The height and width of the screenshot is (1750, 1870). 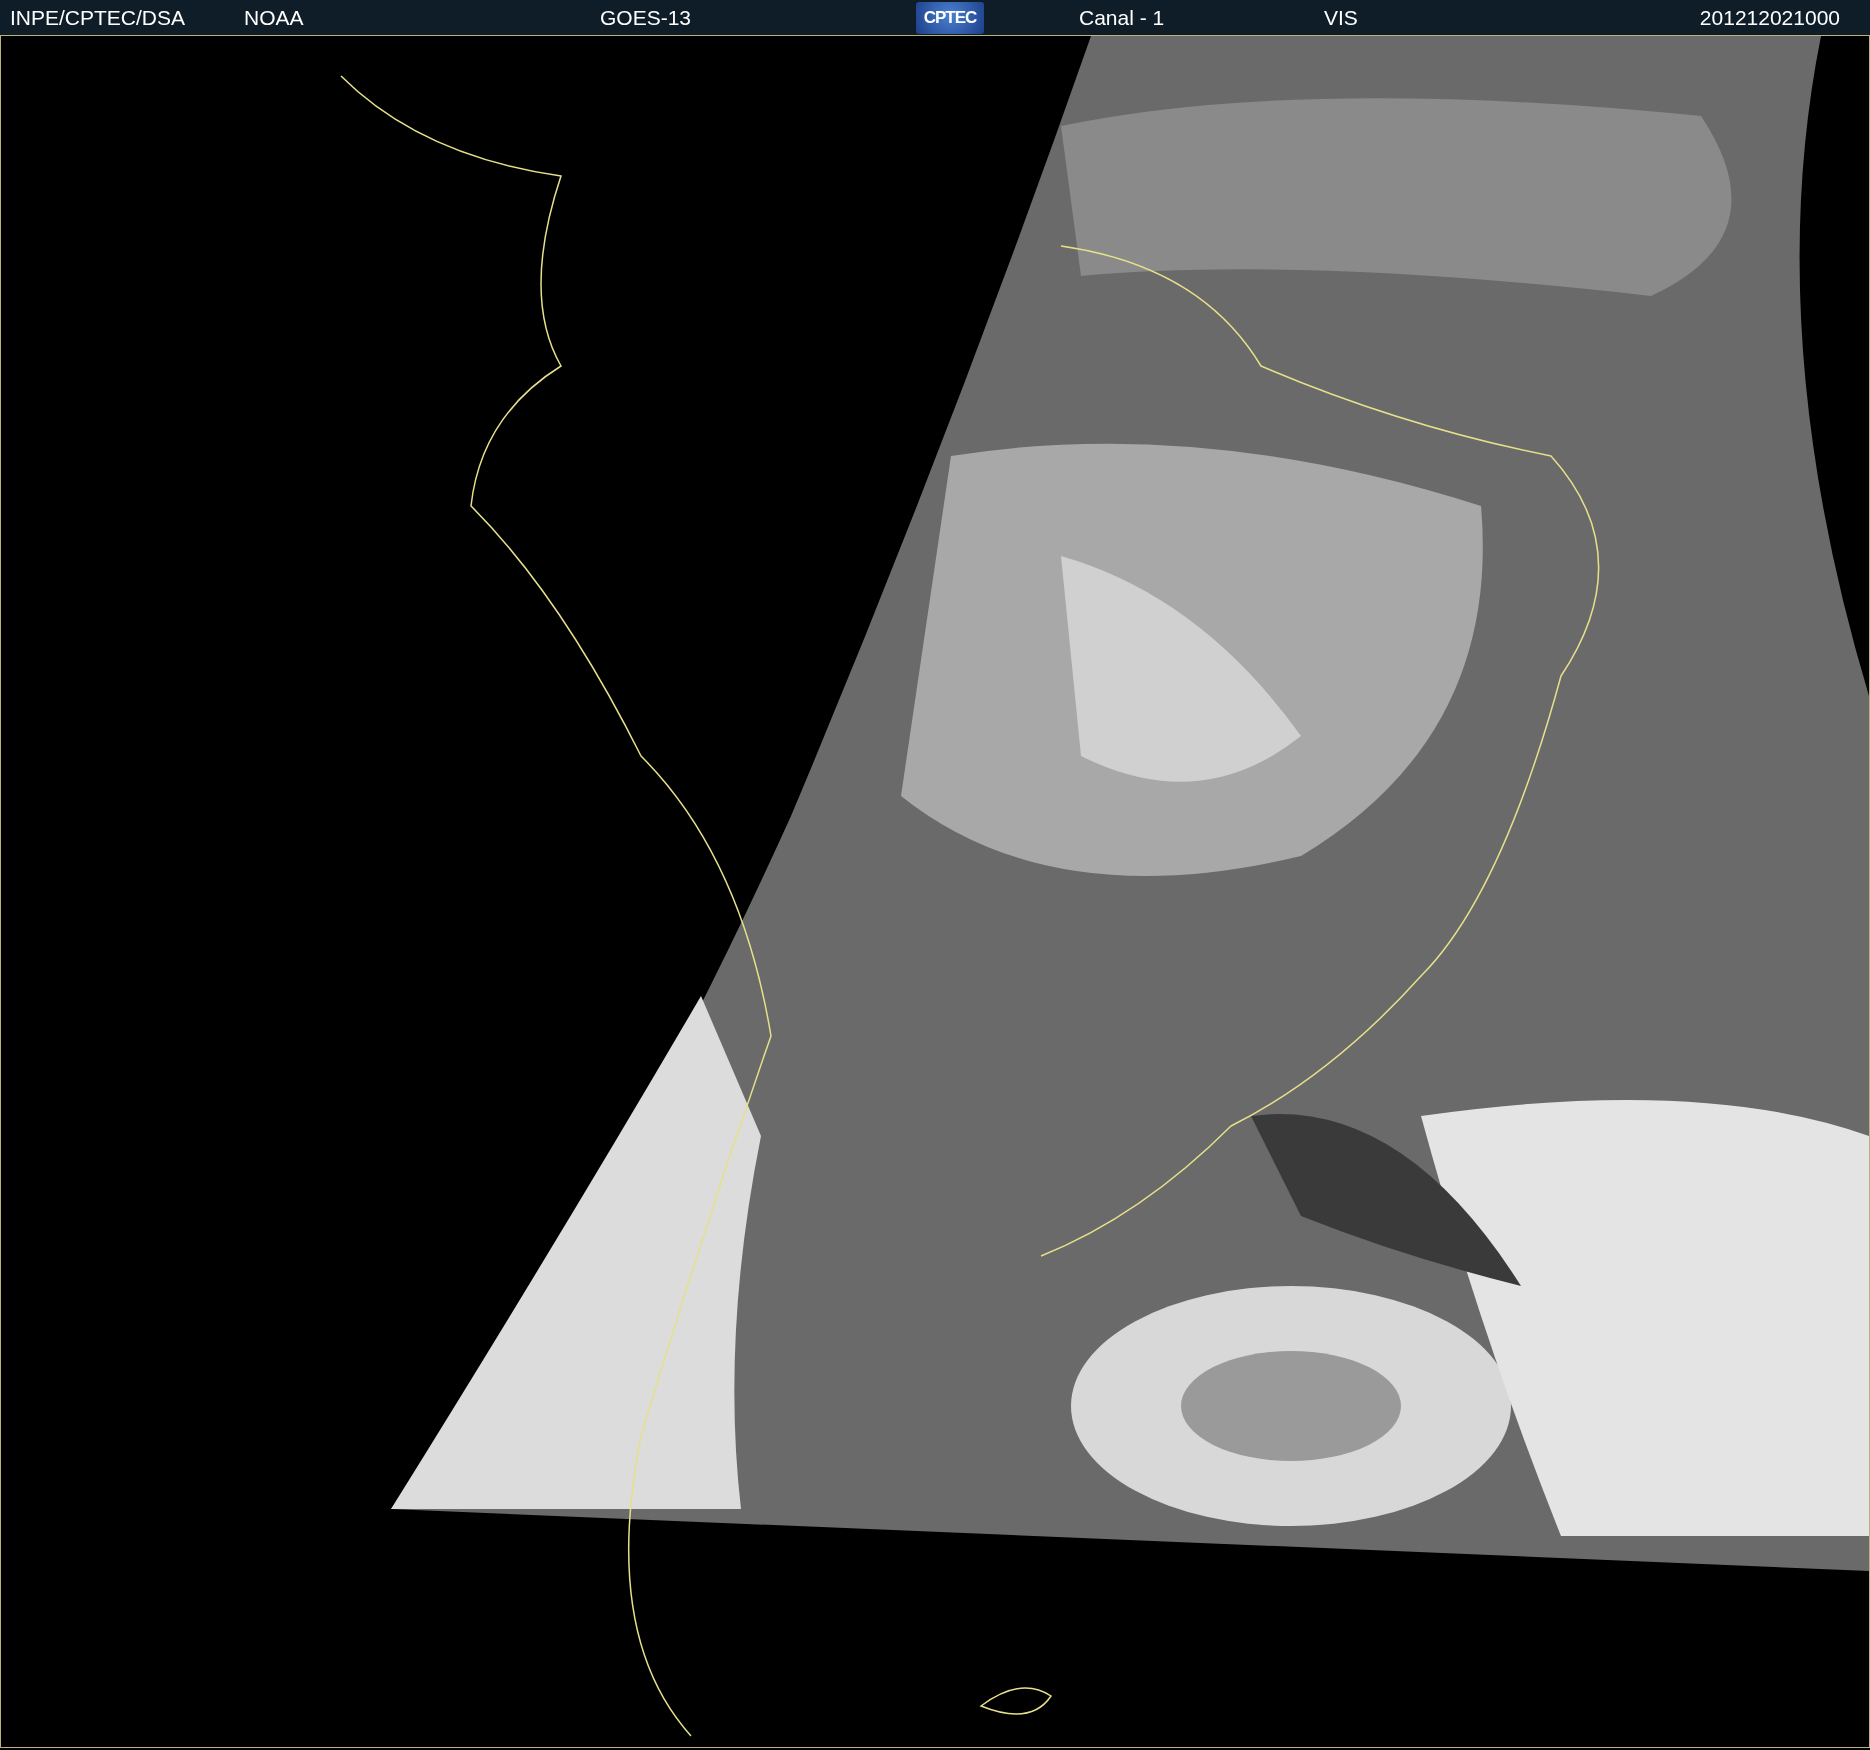 I want to click on header-text: VIS, so click(x=1341, y=17).